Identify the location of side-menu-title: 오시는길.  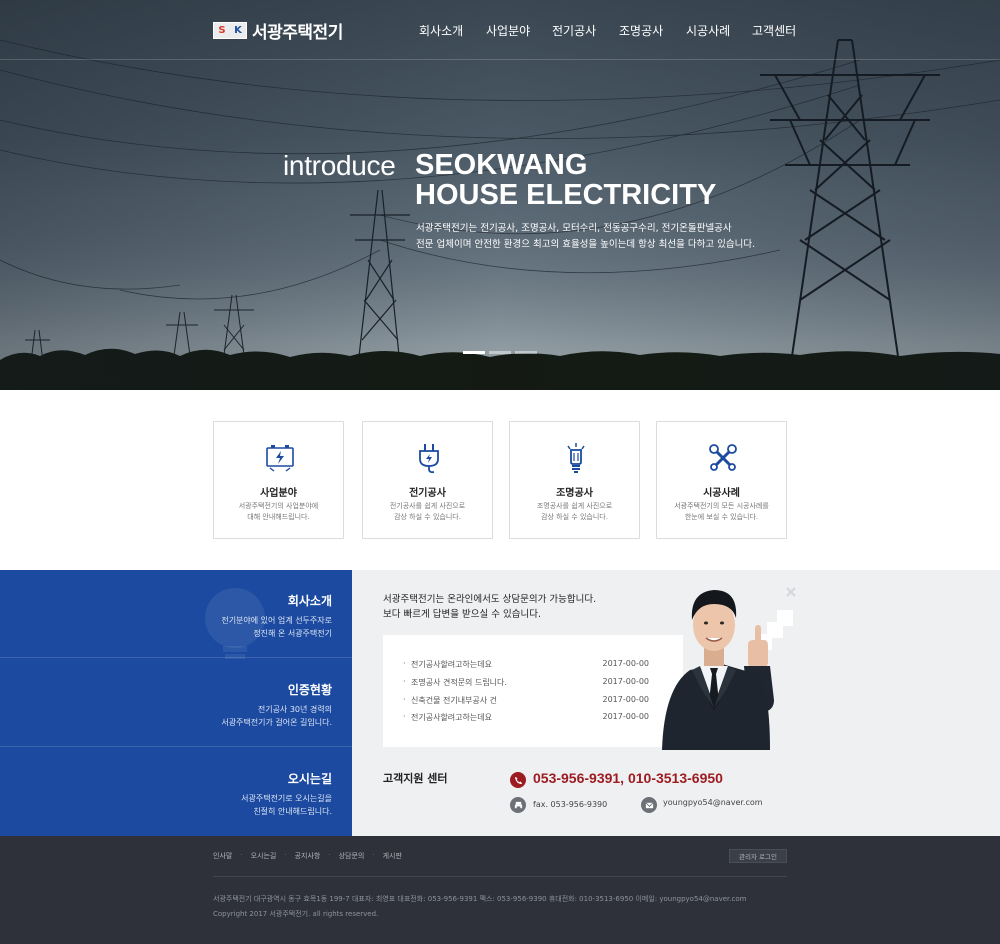
(309, 779).